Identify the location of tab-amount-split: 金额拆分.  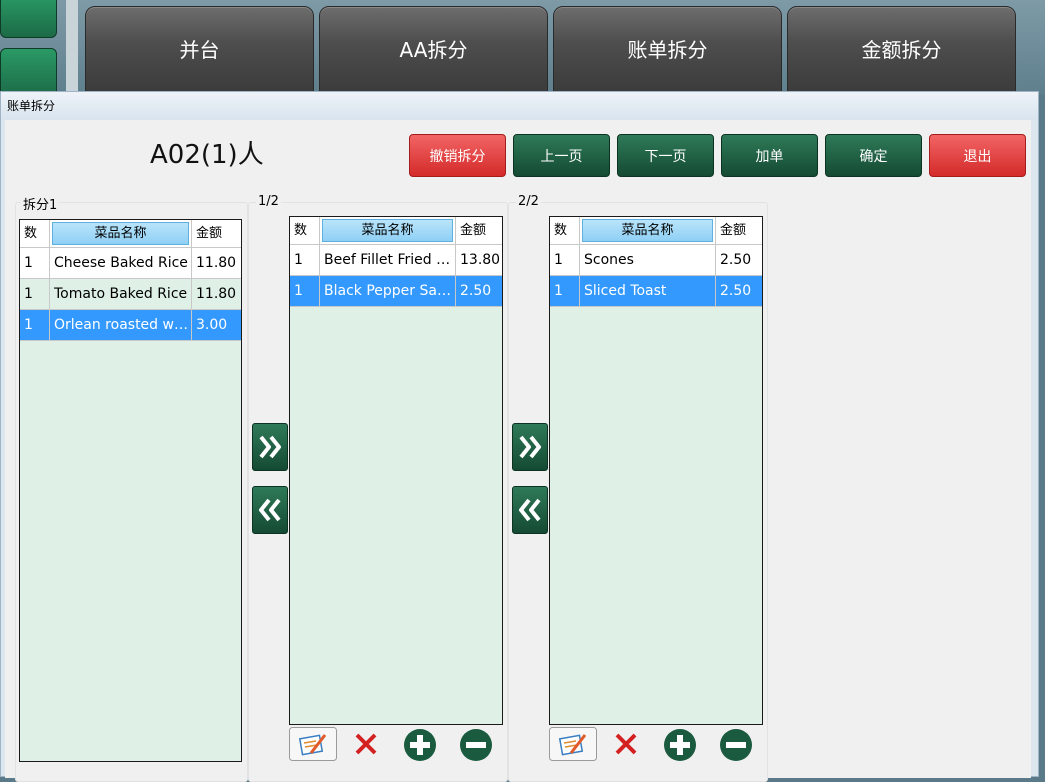
(901, 51).